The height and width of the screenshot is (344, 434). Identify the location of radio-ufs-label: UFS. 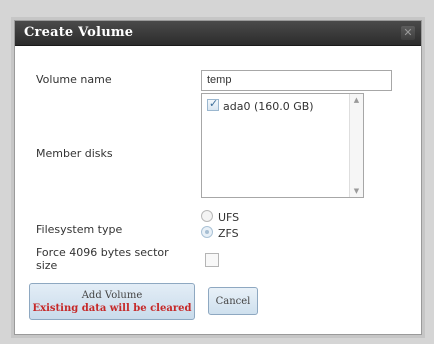
(229, 217).